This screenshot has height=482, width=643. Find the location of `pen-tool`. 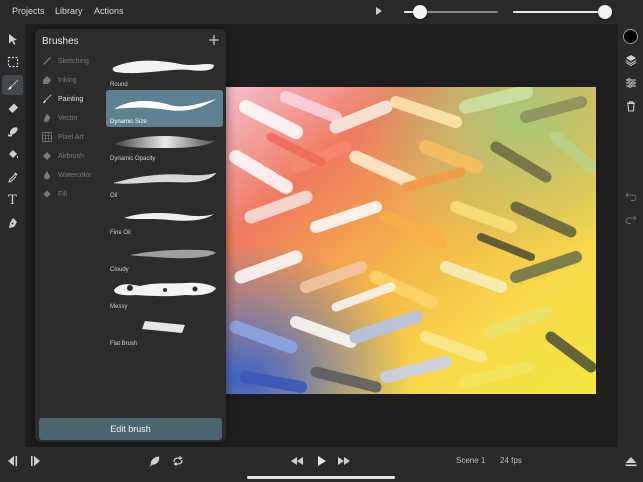

pen-tool is located at coordinates (12, 223).